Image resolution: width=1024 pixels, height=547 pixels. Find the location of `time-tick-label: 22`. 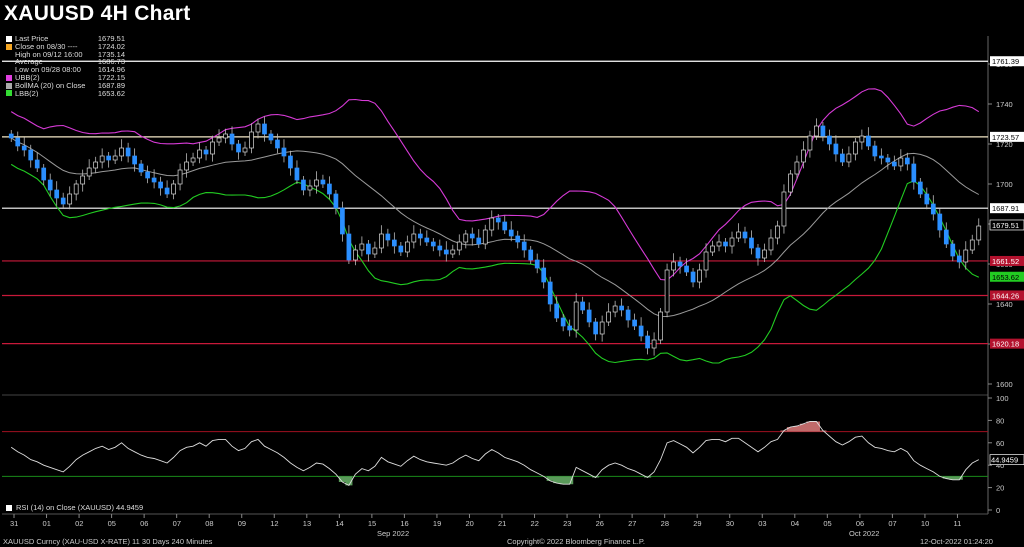

time-tick-label: 22 is located at coordinates (535, 523).